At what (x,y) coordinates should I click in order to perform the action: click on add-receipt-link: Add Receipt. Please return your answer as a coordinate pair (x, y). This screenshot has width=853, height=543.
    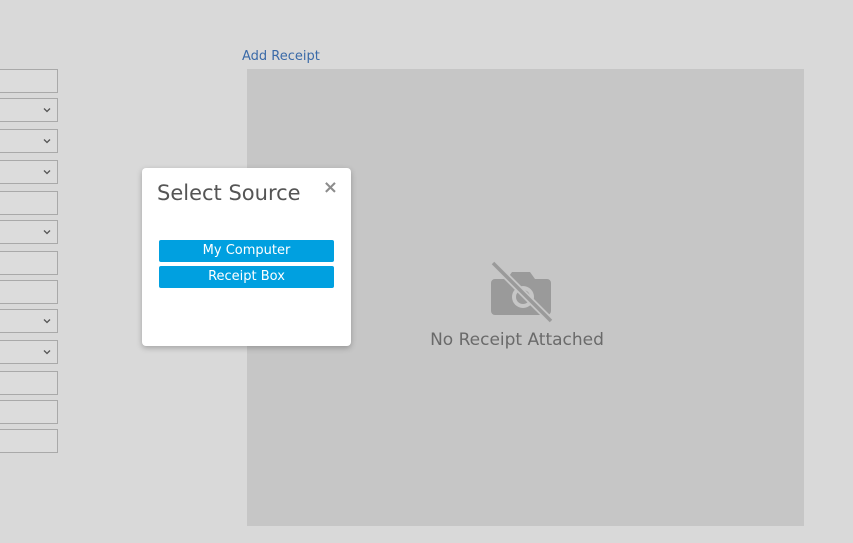
    Looking at the image, I should click on (281, 56).